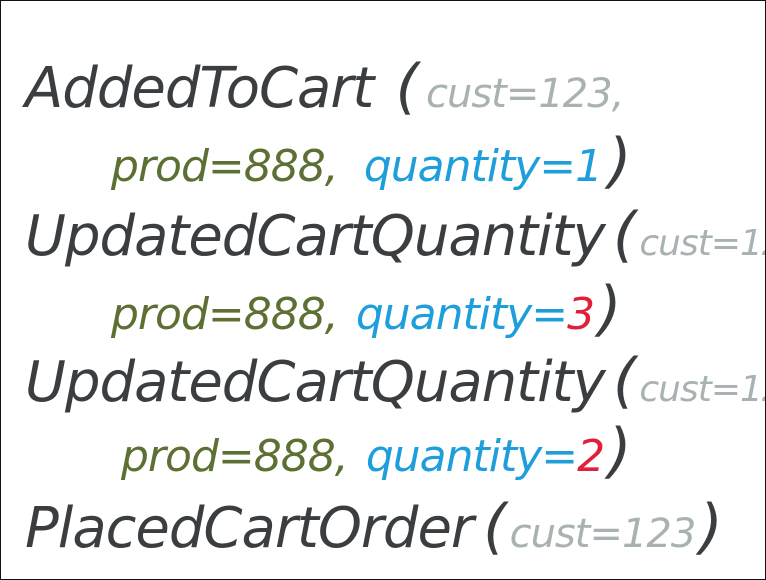  I want to click on event-3-line-2: prod=888, quantity=2), so click(376, 451).